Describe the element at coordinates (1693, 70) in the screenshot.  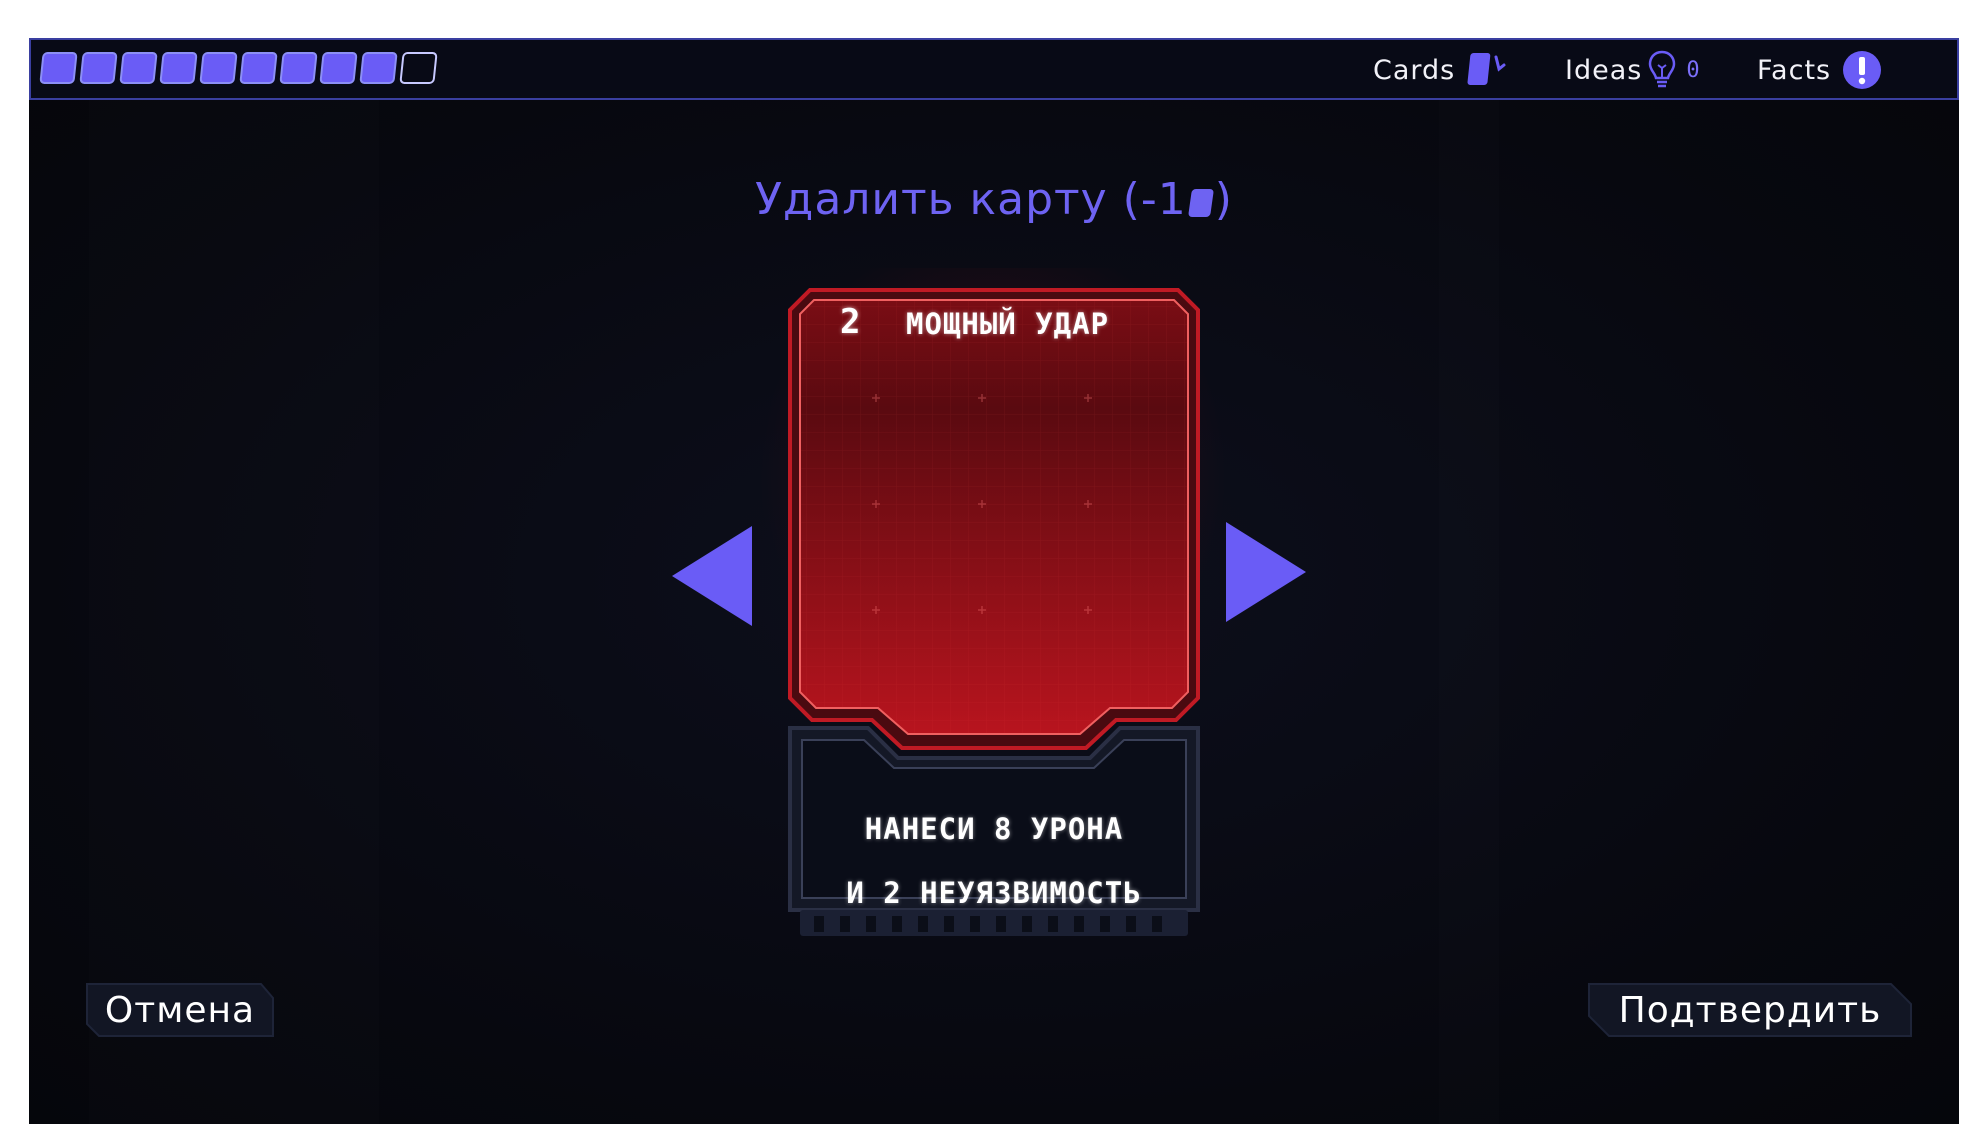
I see `ideas-count: 0` at that location.